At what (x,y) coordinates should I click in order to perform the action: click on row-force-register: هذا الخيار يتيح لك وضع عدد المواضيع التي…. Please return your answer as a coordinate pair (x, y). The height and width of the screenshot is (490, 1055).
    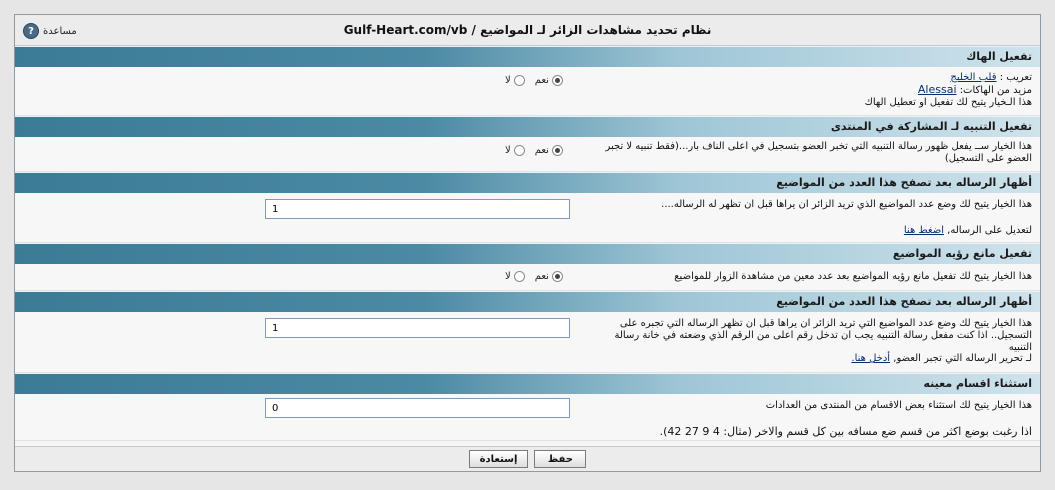
    Looking at the image, I should click on (527, 342).